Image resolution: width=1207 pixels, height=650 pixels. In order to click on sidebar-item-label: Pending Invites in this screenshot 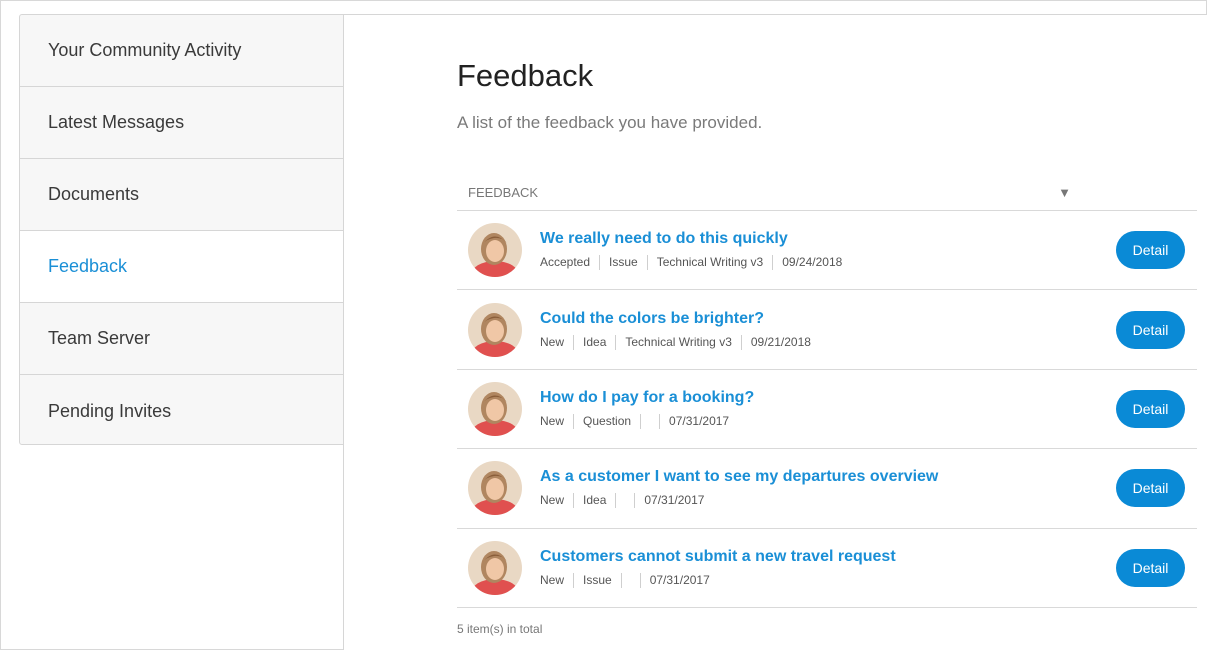, I will do `click(110, 410)`.